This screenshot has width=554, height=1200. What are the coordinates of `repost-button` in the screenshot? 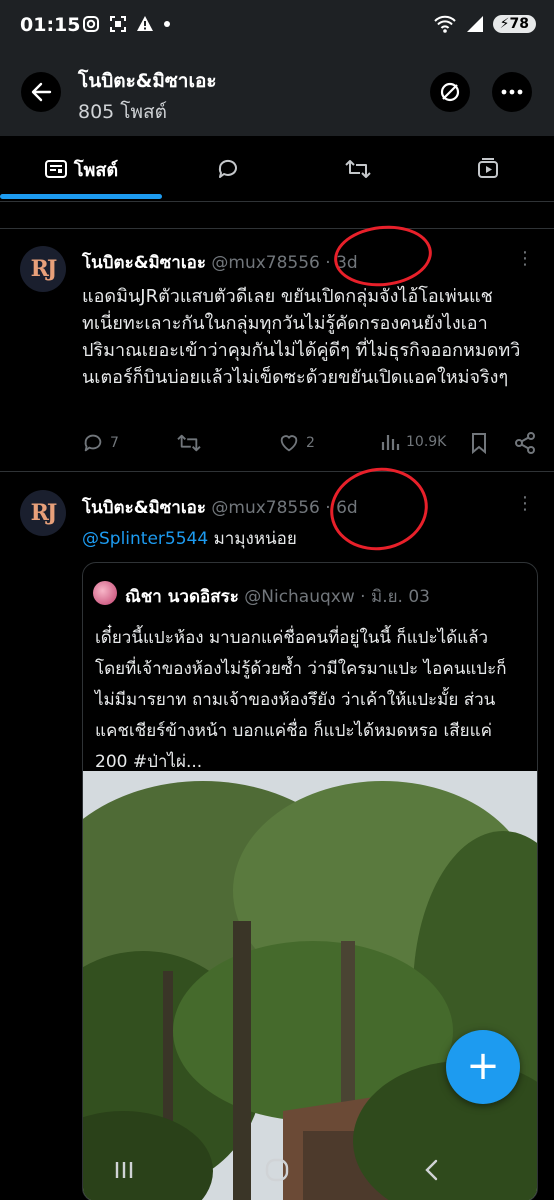 It's located at (192, 443).